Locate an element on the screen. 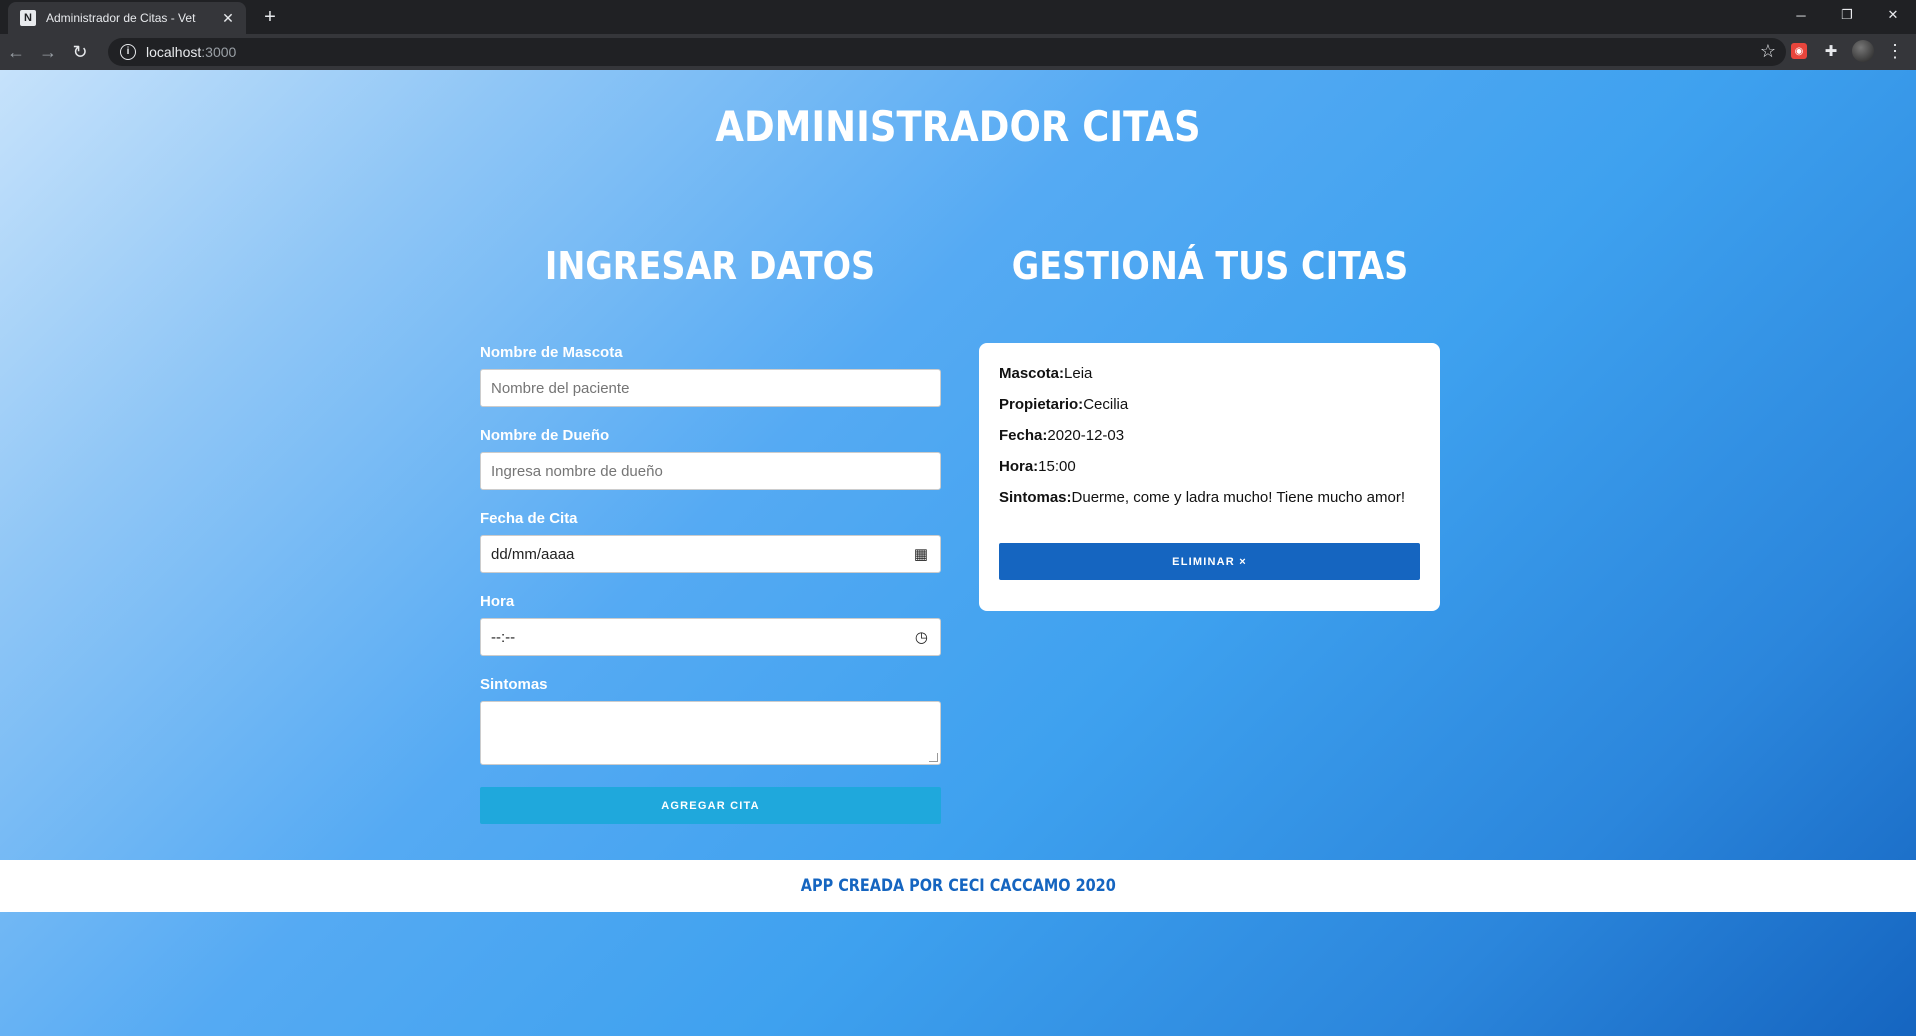 Image resolution: width=1916 pixels, height=1036 pixels. tab-close-icon: ✕ is located at coordinates (228, 18).